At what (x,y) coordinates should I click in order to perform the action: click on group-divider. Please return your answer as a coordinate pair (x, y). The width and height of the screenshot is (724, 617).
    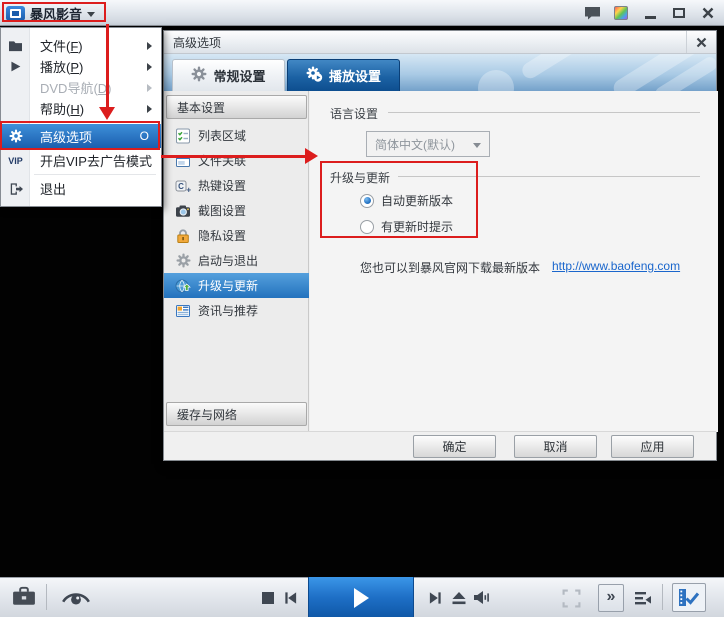
    Looking at the image, I should click on (544, 112).